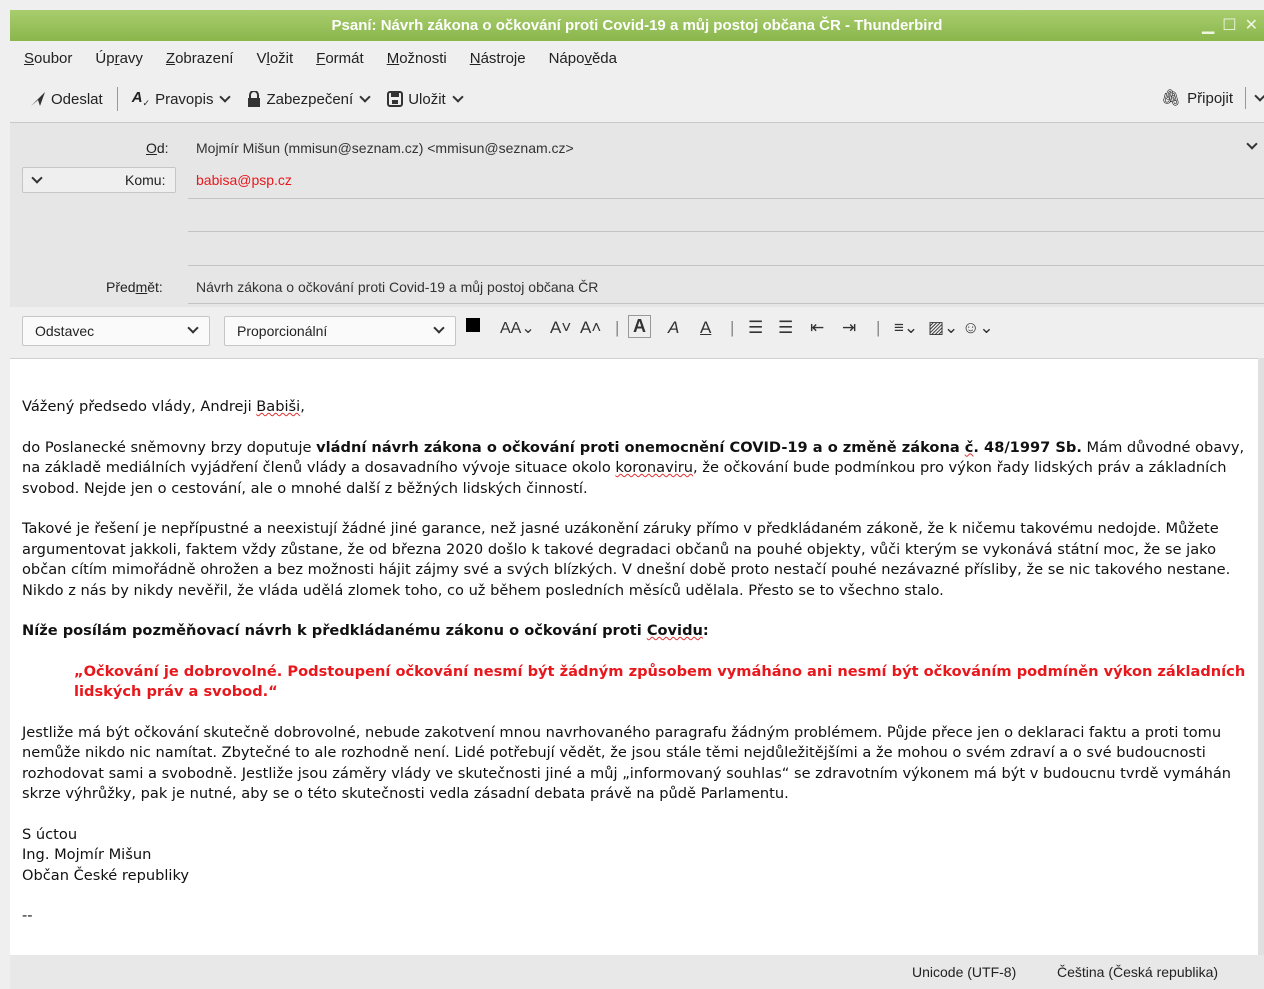 This screenshot has width=1264, height=989. Describe the element at coordinates (1171, 98) in the screenshot. I see `paperclip-icon: 🖇` at that location.